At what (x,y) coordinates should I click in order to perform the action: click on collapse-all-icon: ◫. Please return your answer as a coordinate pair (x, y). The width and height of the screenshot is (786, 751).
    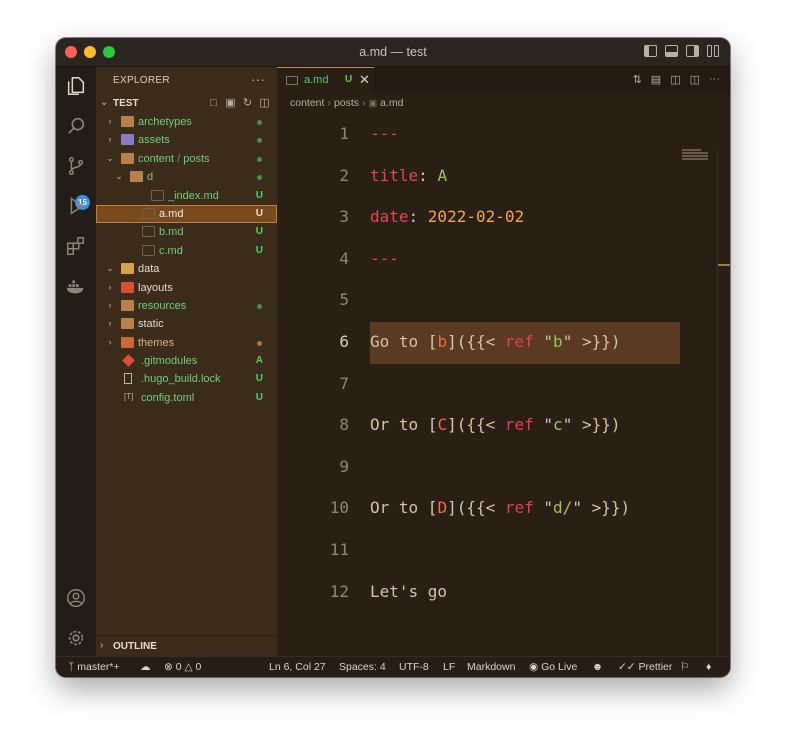
    Looking at the image, I should click on (264, 103).